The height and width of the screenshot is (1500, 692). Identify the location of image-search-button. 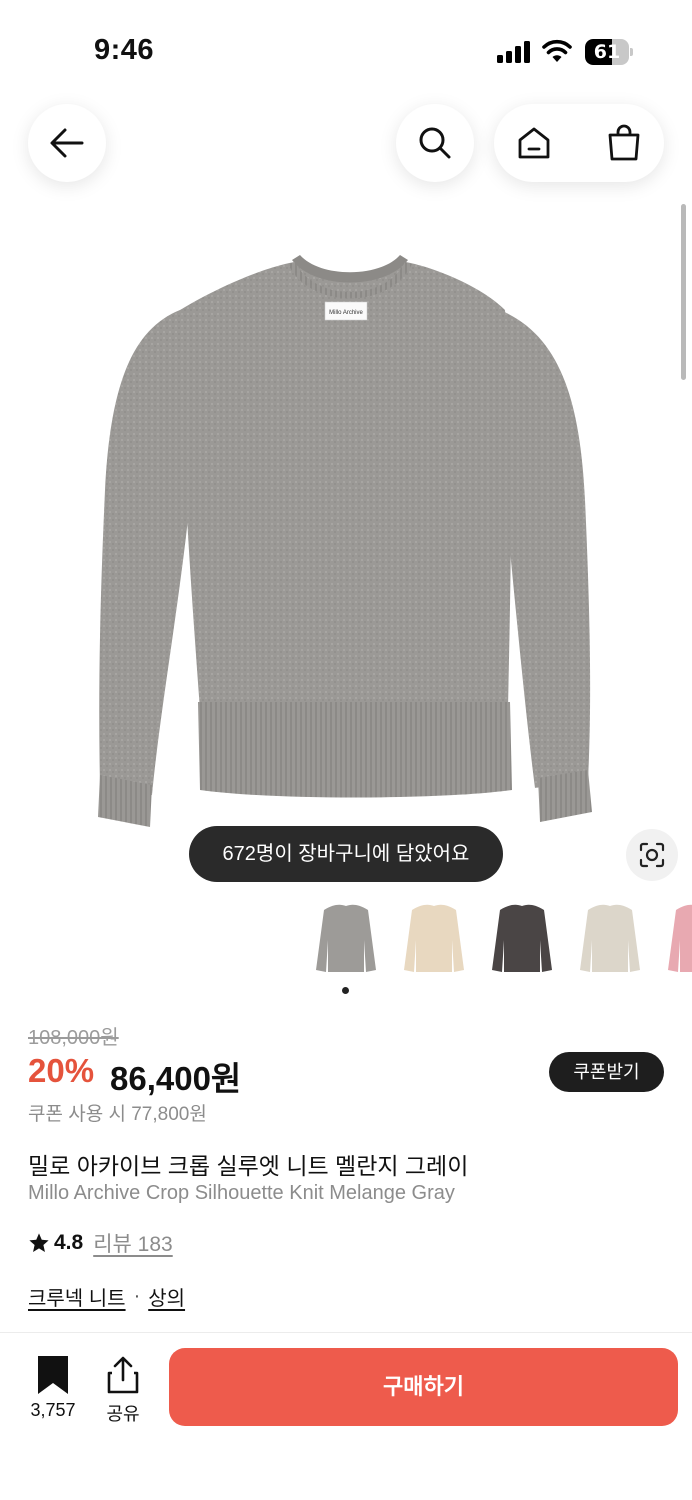
(652, 855).